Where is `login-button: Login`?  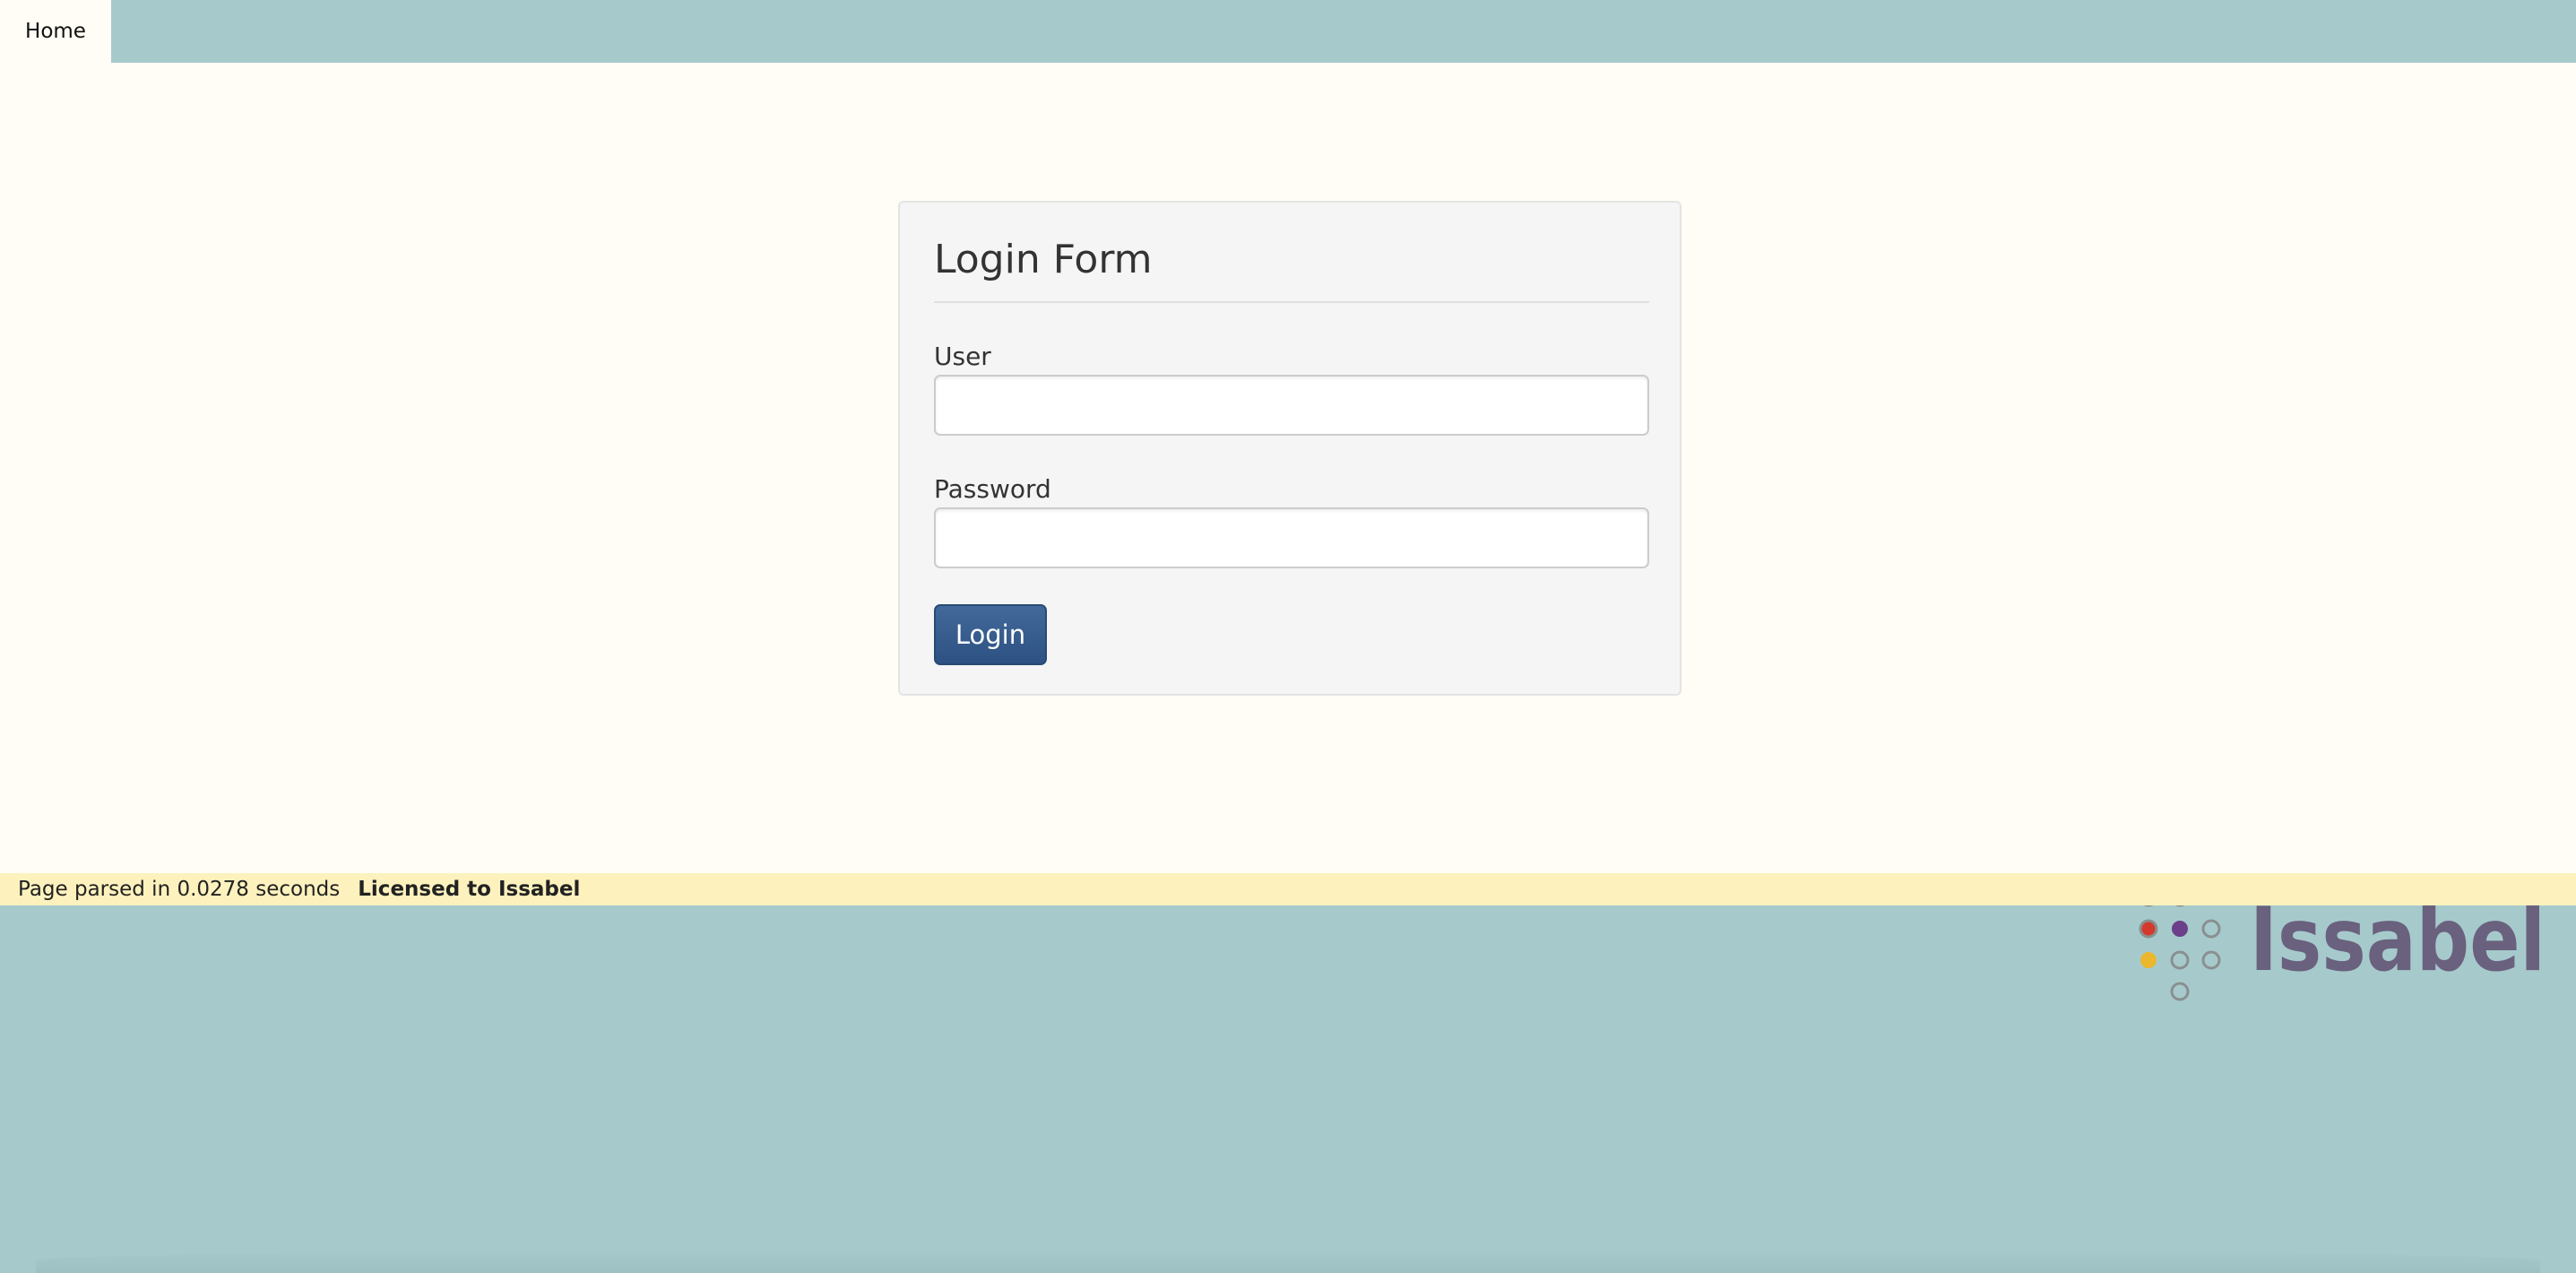 login-button: Login is located at coordinates (990, 634).